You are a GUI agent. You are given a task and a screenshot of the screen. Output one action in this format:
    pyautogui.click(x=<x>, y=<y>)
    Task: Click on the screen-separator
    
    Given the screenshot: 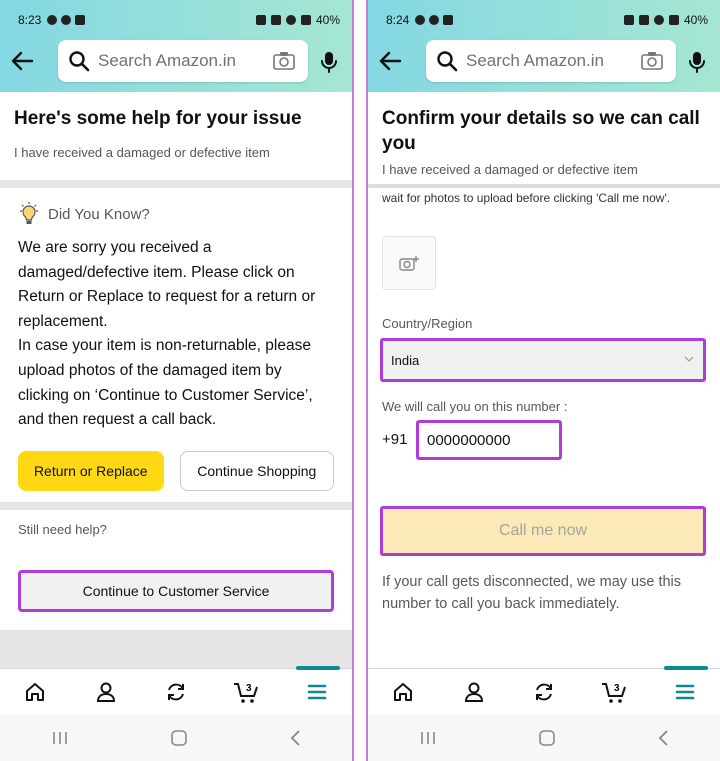 What is the action you would take?
    pyautogui.click(x=360, y=380)
    